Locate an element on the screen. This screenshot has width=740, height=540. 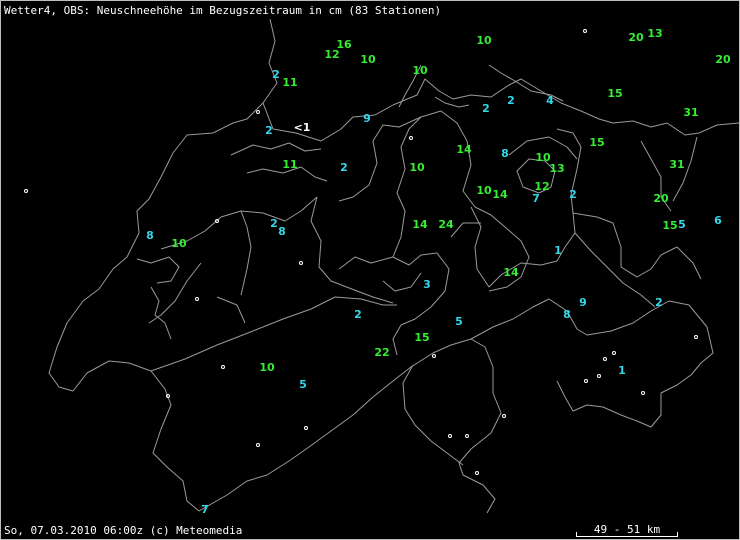
scale-bar: 49 - 51 km is located at coordinates (627, 530).